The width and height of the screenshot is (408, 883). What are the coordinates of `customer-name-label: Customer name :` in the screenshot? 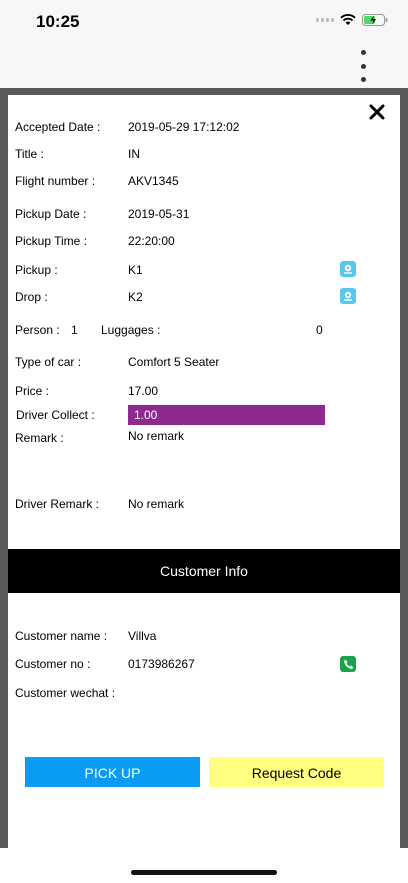 It's located at (61, 636).